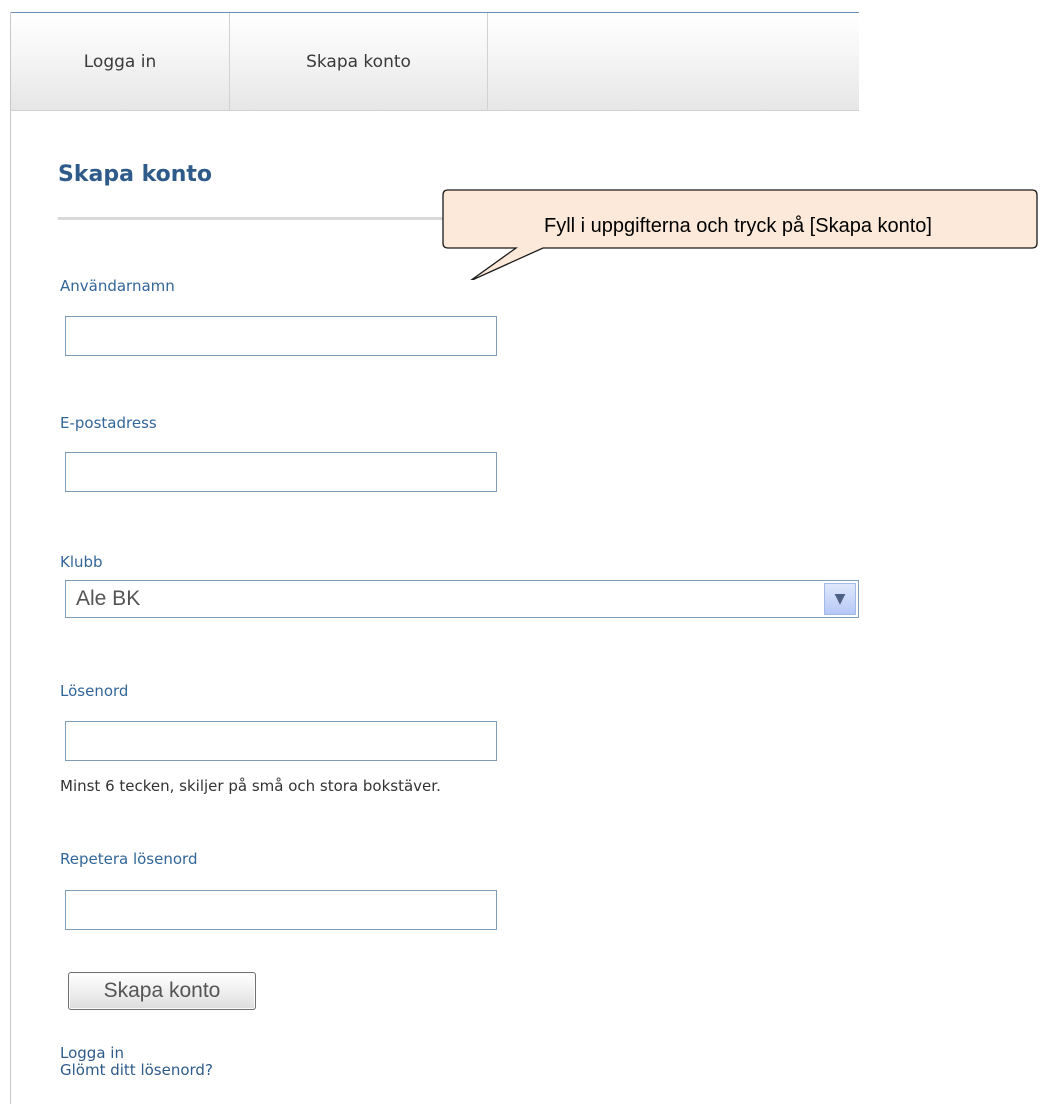 This screenshot has height=1104, width=1044. I want to click on email-label: E-postadress, so click(108, 423).